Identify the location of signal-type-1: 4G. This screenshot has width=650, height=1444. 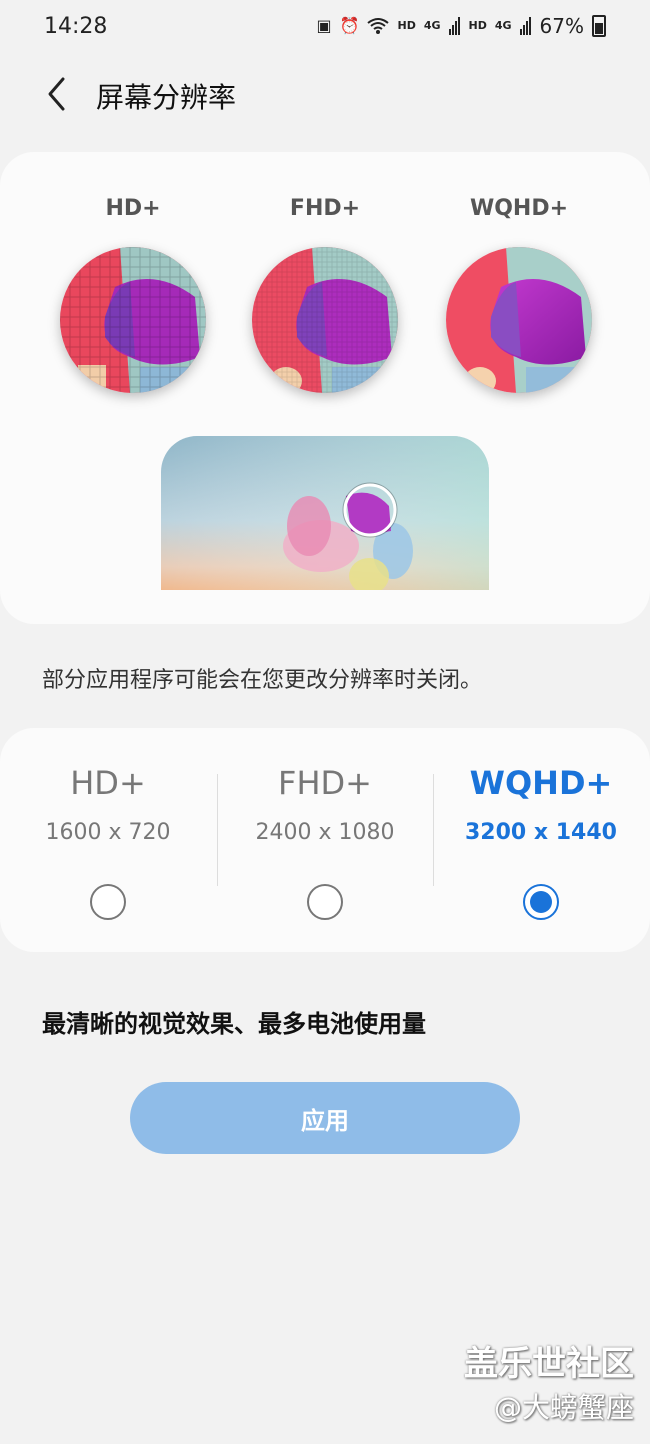
(432, 25).